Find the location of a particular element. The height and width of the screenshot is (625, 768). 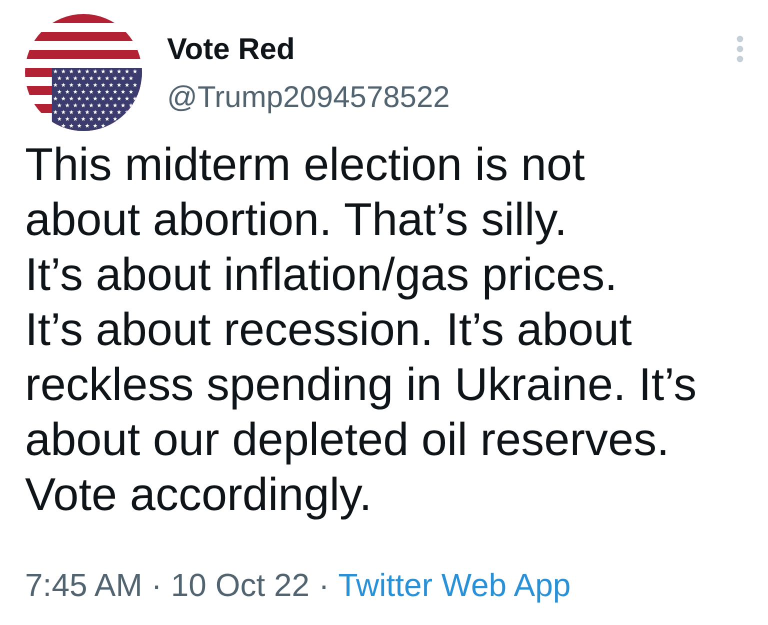

source-link: Twitter Web App is located at coordinates (454, 585).